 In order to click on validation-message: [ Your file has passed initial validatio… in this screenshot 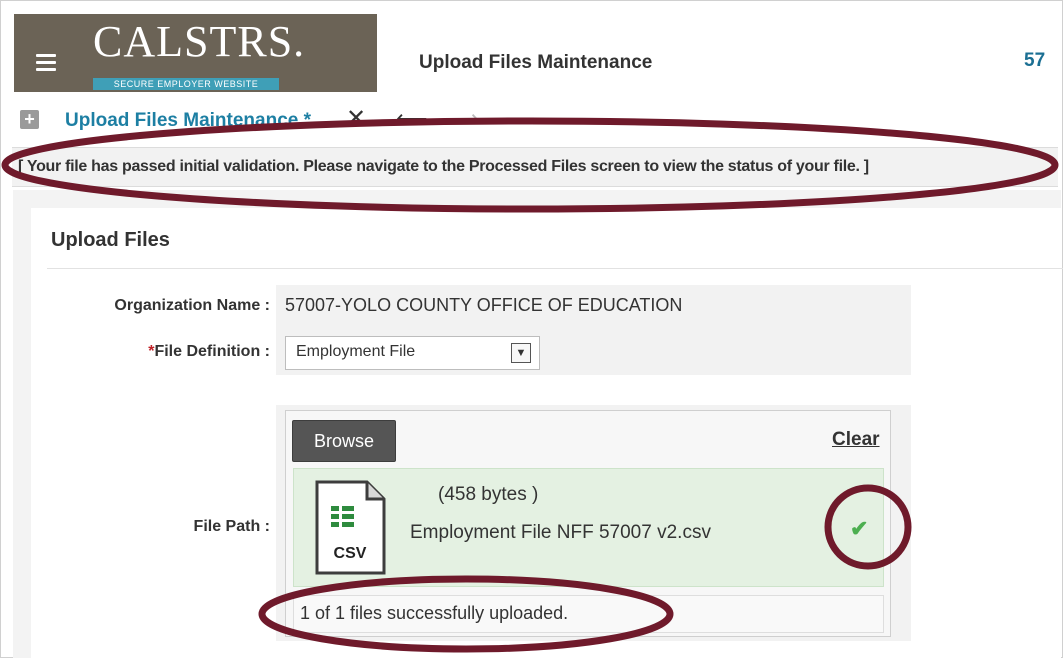, I will do `click(443, 166)`.